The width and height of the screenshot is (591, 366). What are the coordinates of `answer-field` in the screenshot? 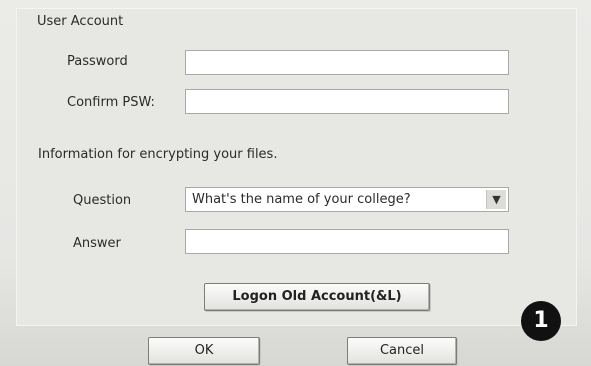 It's located at (347, 241).